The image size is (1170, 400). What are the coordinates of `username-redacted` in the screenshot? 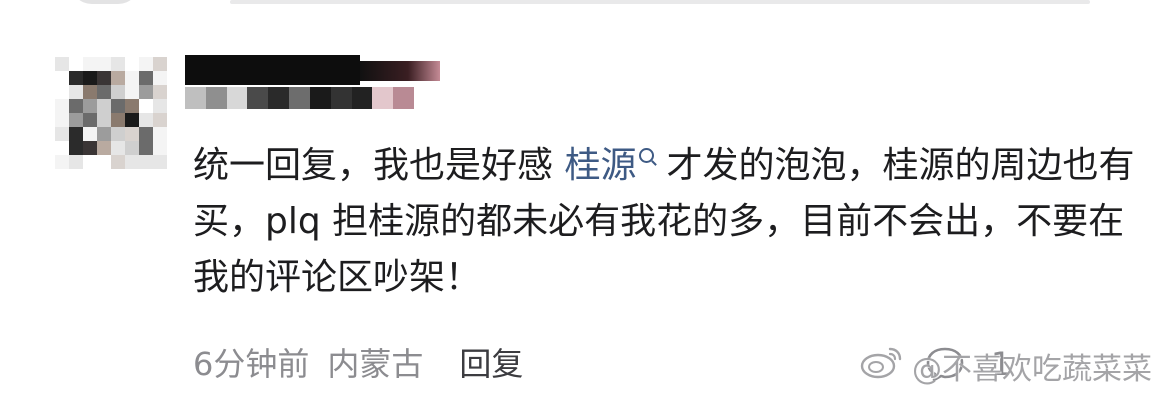 It's located at (312, 85).